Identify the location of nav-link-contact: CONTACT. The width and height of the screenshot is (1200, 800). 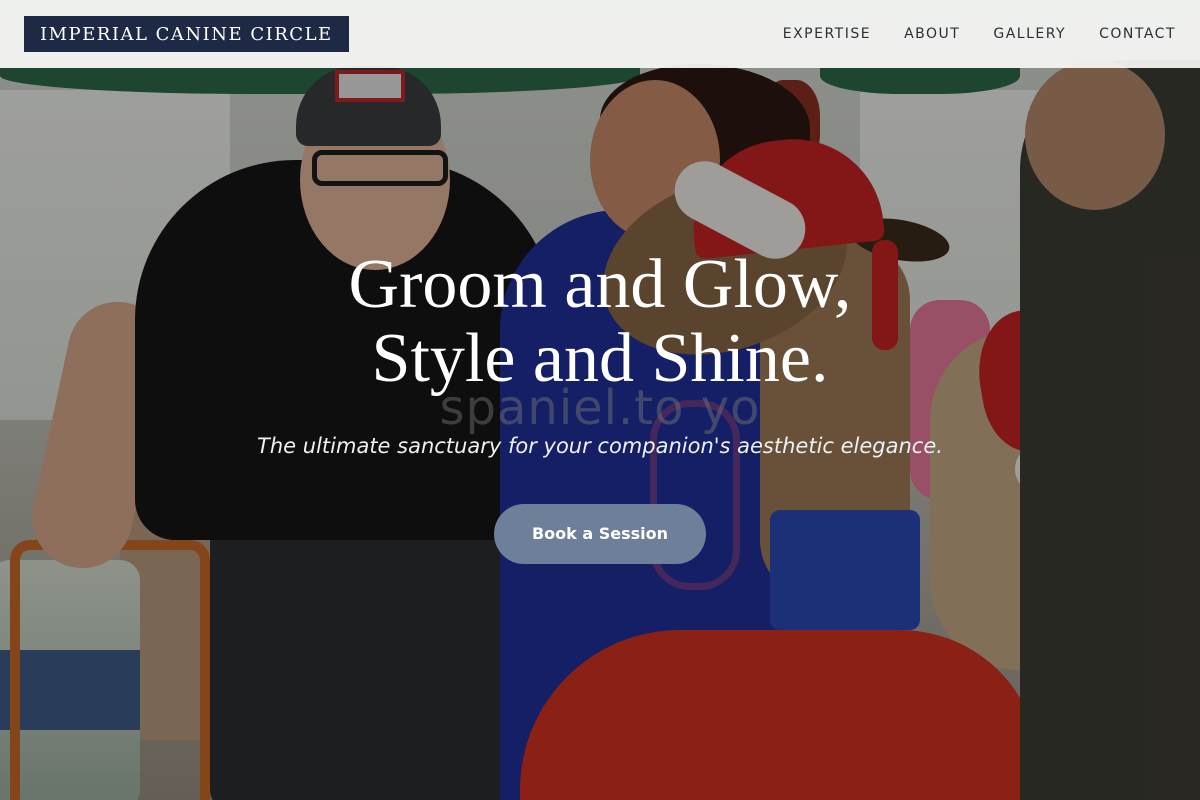
(1137, 34).